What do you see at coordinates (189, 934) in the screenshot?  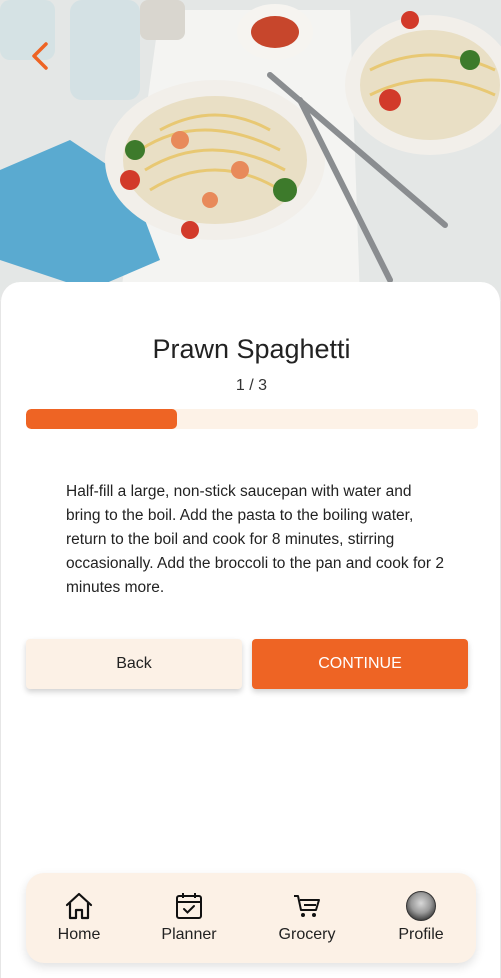 I see `nav-label-planner: Planner` at bounding box center [189, 934].